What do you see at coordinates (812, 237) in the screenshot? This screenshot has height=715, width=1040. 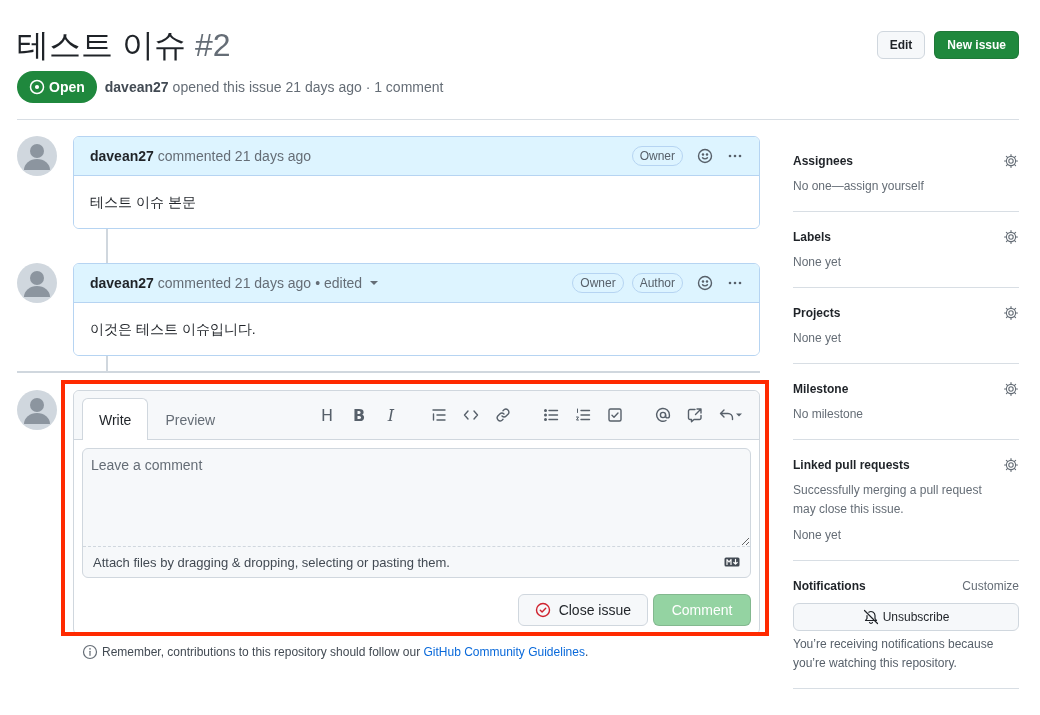 I see `sidebar-heading: Labels` at bounding box center [812, 237].